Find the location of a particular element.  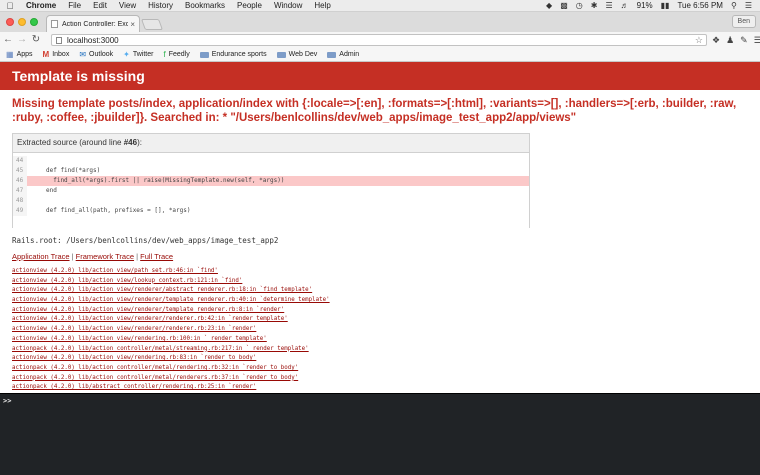

bookmark-folder-endurance: Endurance sports is located at coordinates (233, 54).